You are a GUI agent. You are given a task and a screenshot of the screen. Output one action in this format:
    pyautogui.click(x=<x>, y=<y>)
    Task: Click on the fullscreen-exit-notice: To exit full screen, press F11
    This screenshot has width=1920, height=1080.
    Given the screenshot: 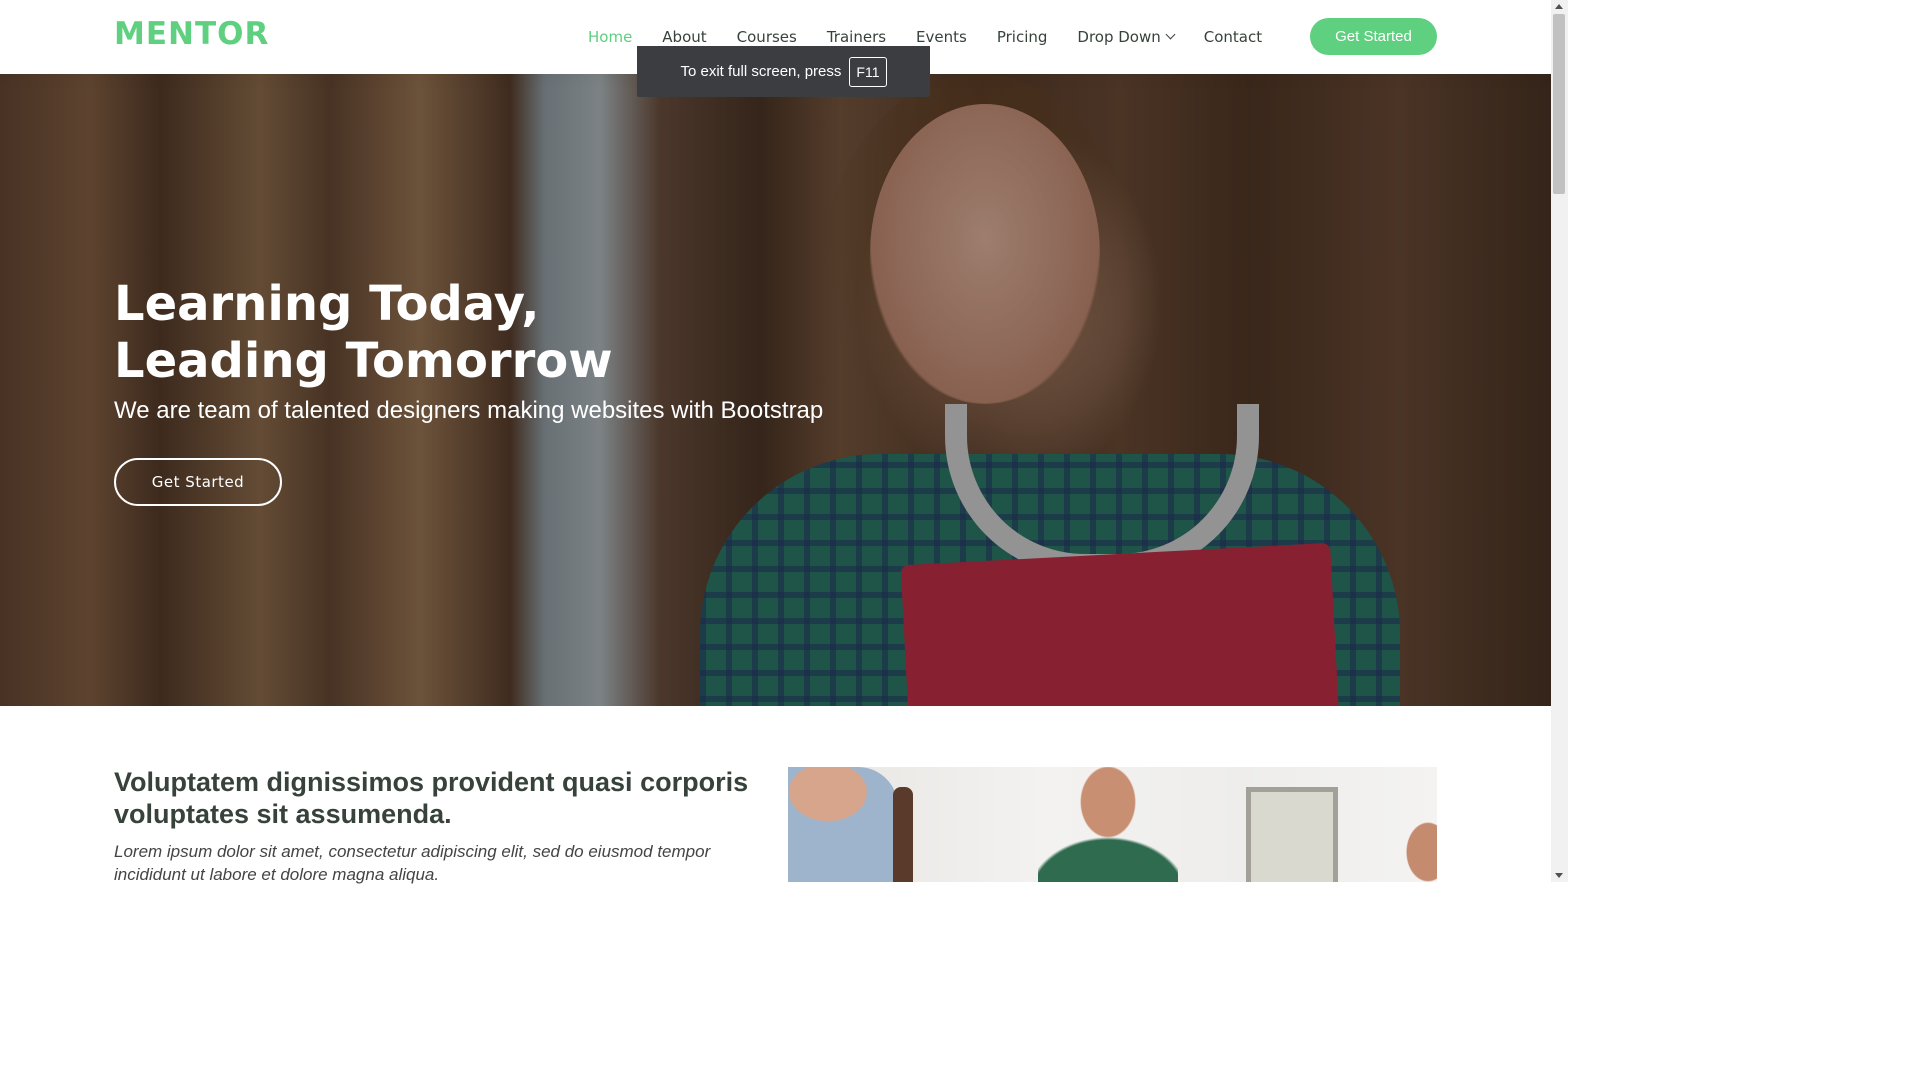 What is the action you would take?
    pyautogui.click(x=783, y=71)
    